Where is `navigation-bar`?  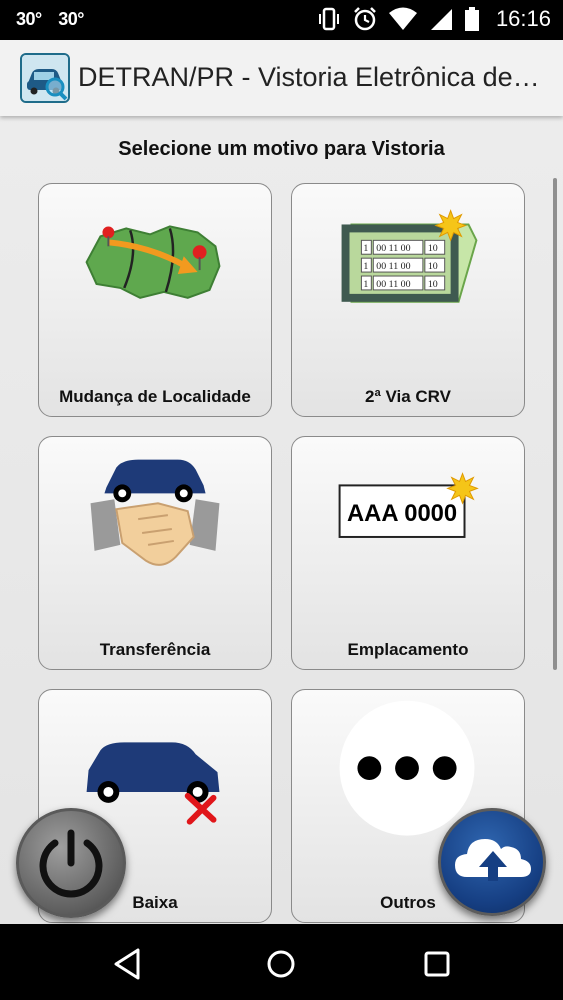
navigation-bar is located at coordinates (281, 962).